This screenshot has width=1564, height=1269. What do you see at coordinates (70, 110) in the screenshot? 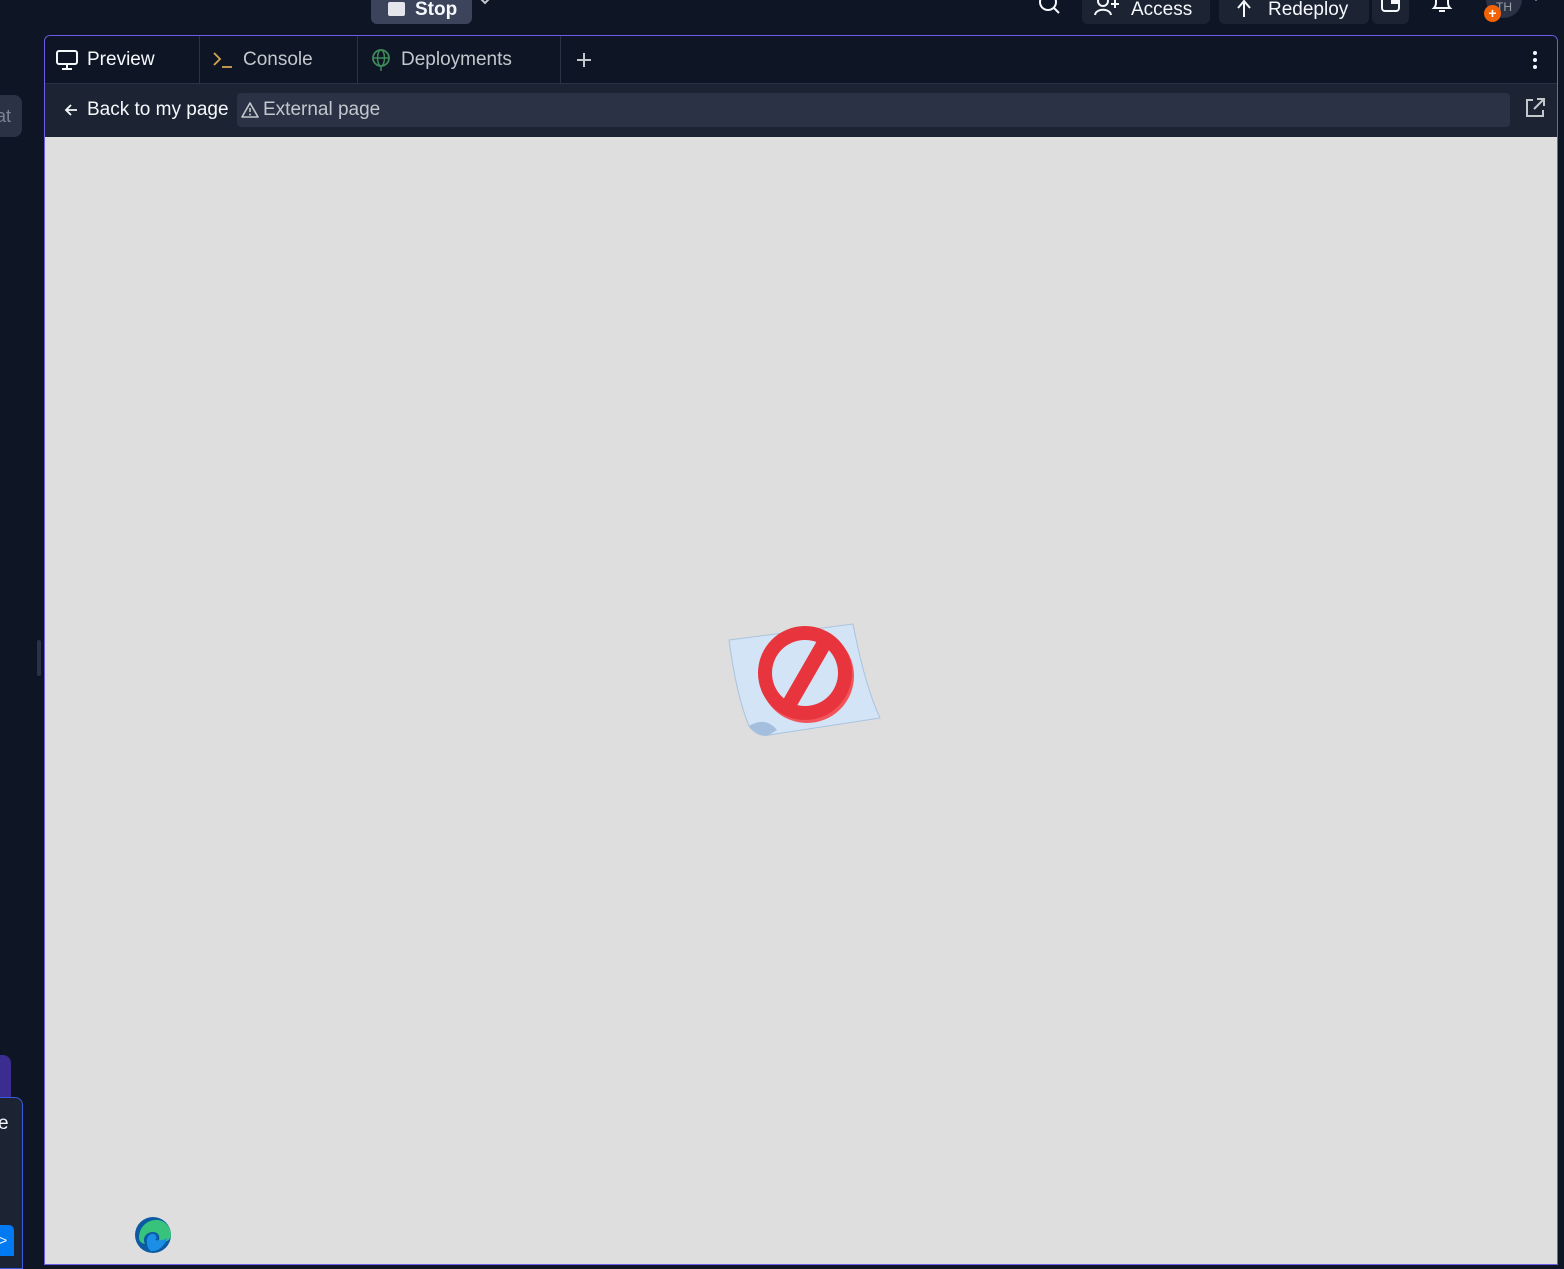
I see `arrow-left-icon` at bounding box center [70, 110].